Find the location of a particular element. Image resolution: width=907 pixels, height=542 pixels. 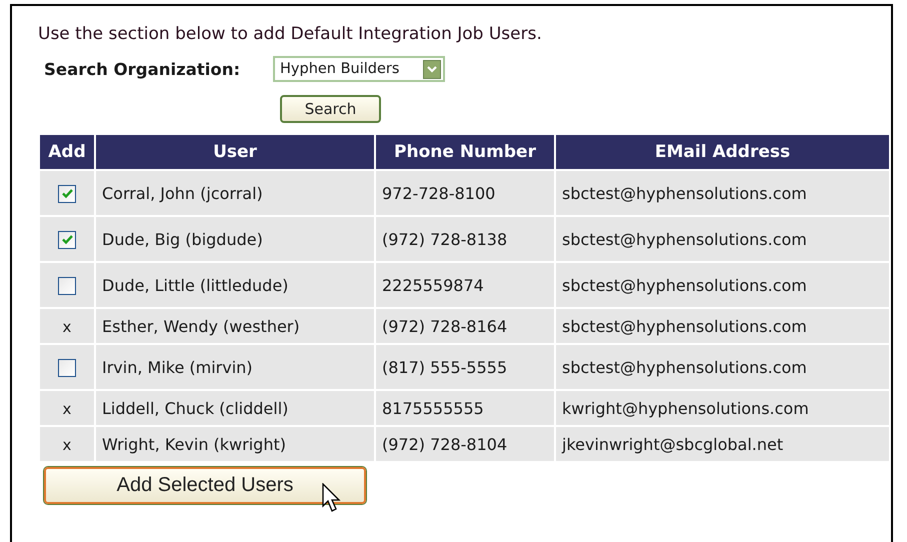

search-label: Search Organization: is located at coordinates (143, 69).